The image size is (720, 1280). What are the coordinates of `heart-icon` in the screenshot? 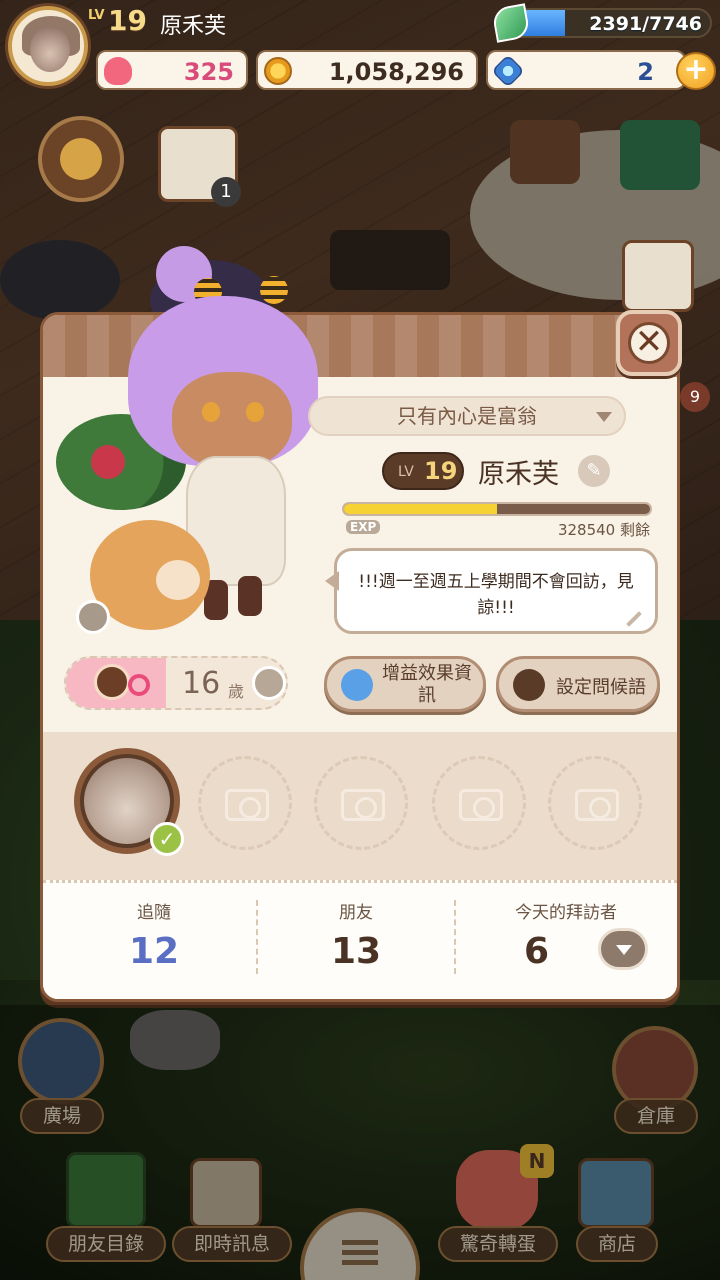 It's located at (118, 71).